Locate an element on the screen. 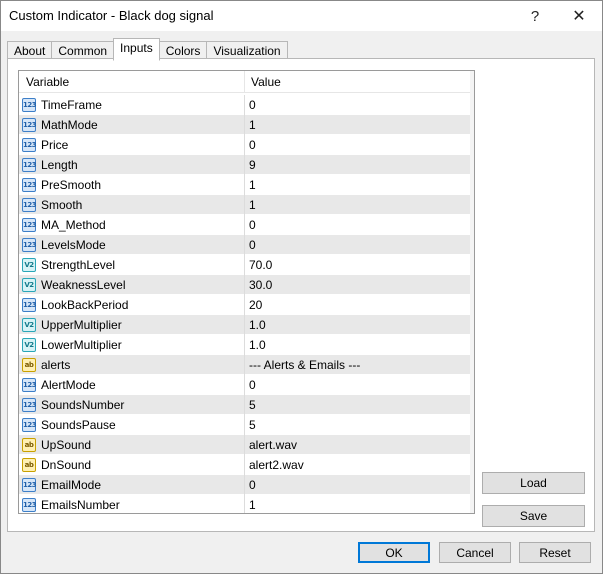  variable-name: LowerMultiplier is located at coordinates (81, 344).